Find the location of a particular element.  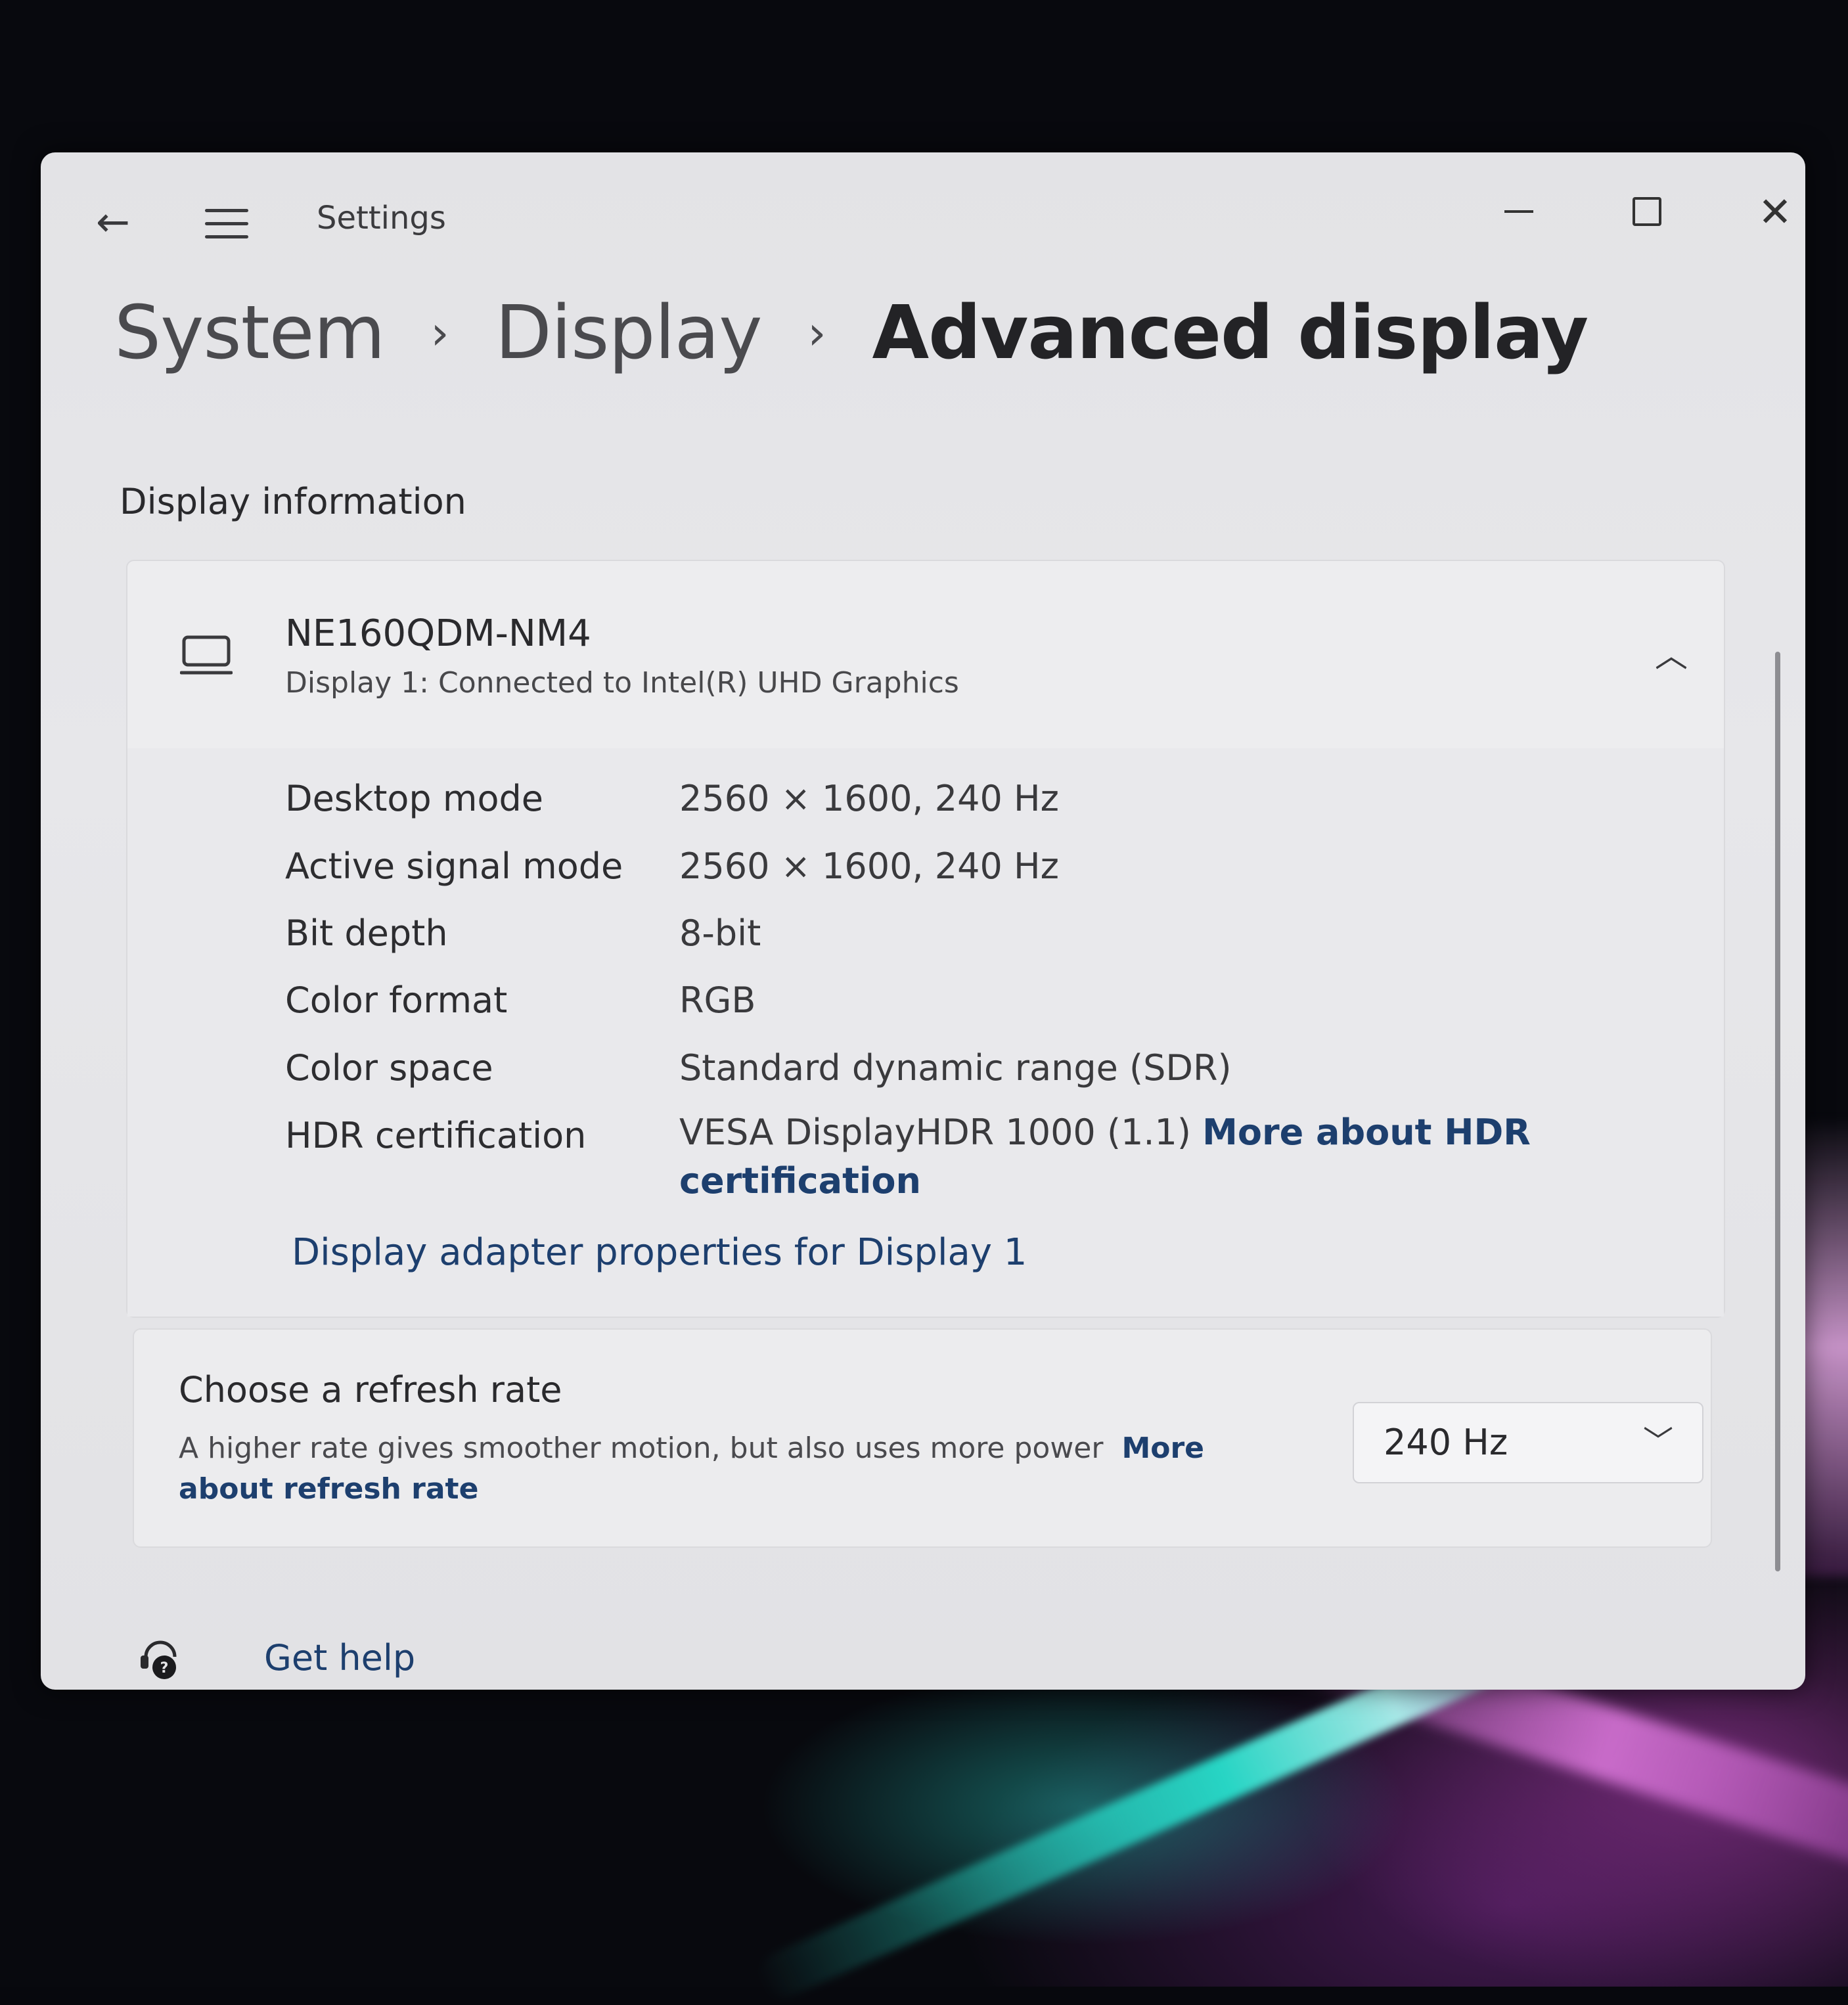

info-key: Color format is located at coordinates (396, 1000).